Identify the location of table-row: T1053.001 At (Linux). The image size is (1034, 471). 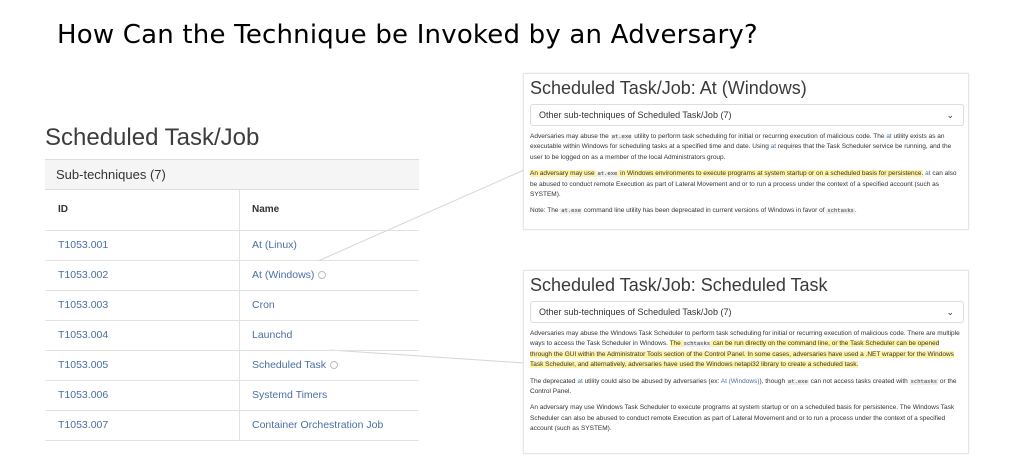
(232, 246).